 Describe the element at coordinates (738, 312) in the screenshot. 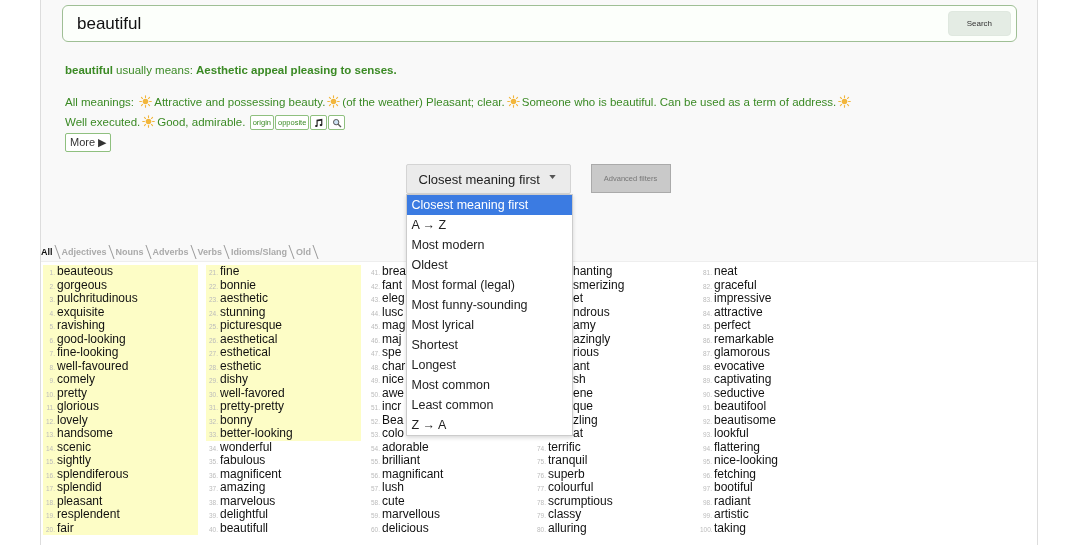

I see `word-link: attractive` at that location.